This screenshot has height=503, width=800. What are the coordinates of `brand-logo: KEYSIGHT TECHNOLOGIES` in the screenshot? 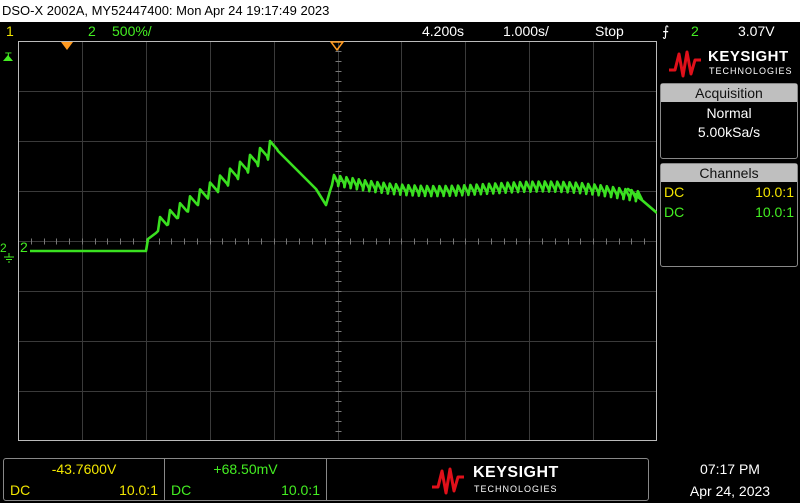 It's located at (729, 62).